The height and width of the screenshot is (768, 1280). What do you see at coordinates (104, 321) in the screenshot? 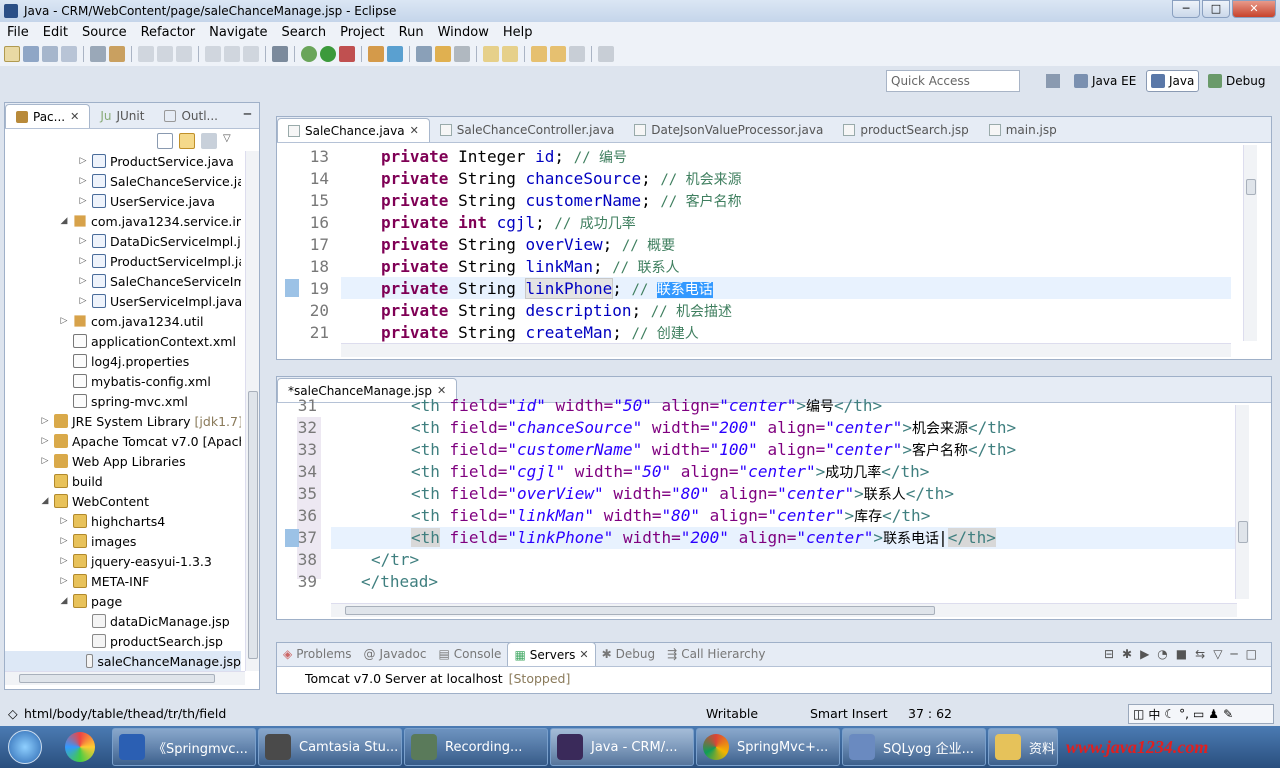
I see `tree-item: ▷ com.java1234.util` at bounding box center [104, 321].